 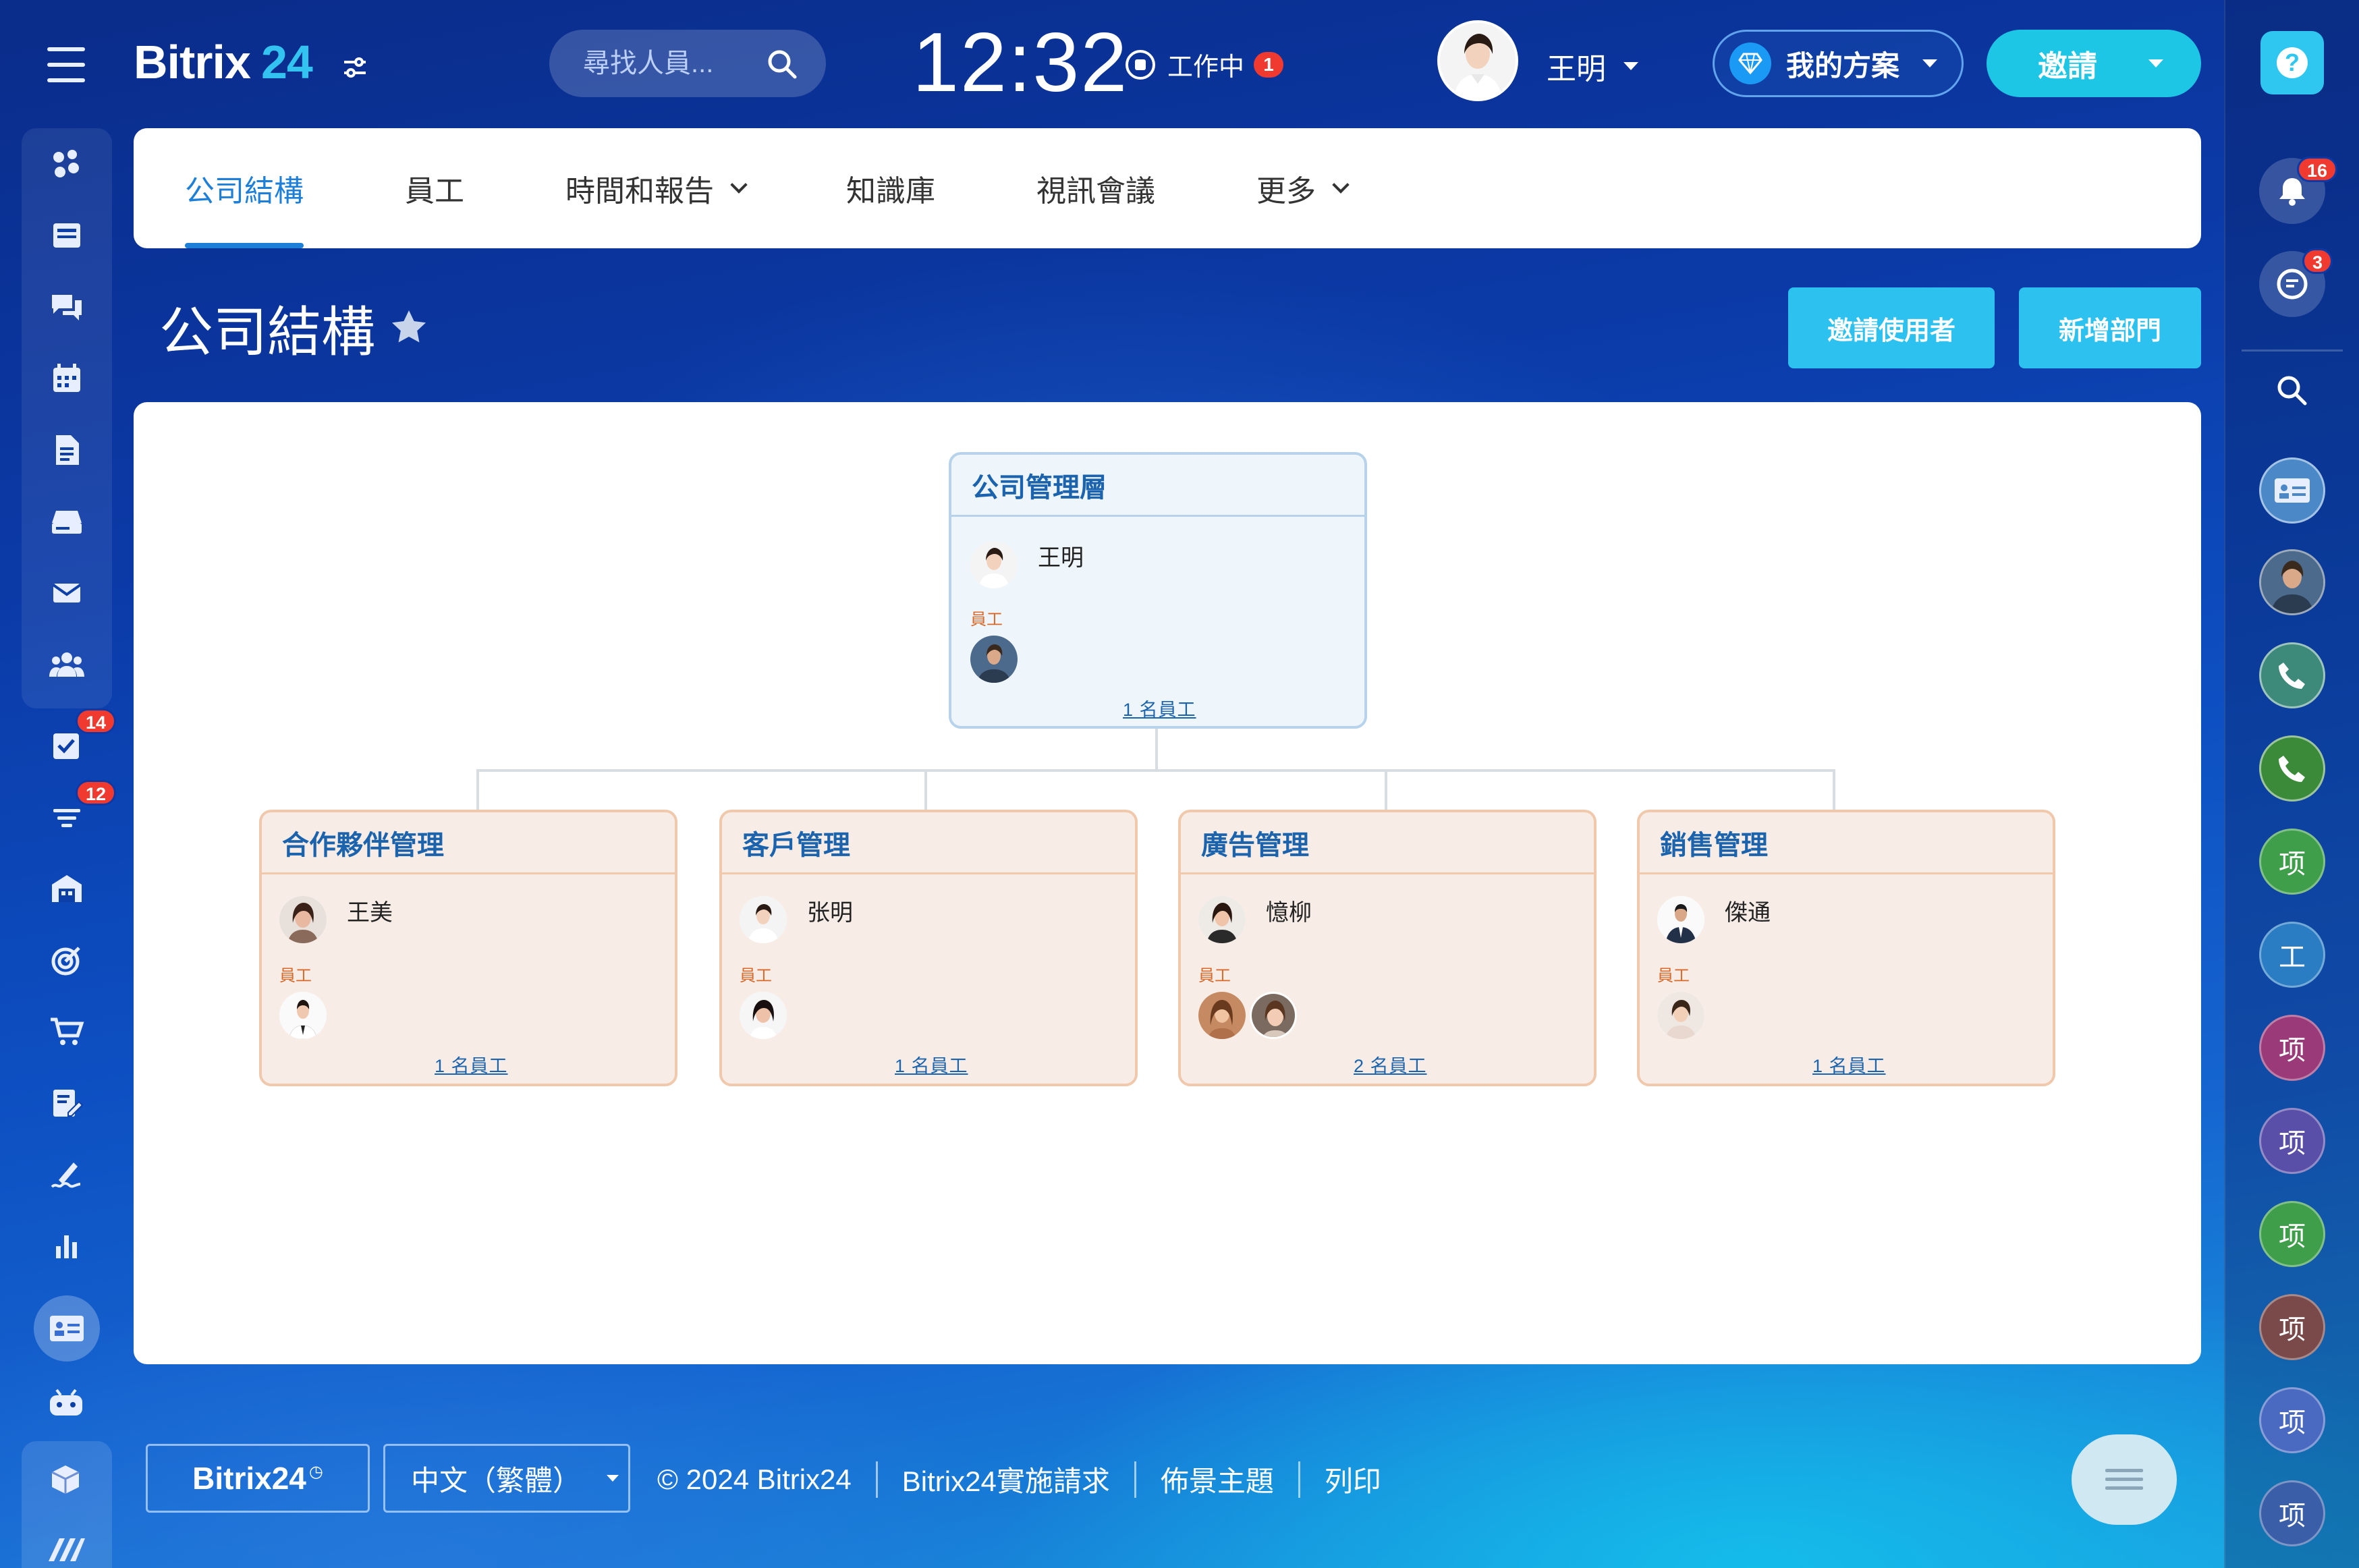 I want to click on sidebar-feed-icon, so click(x=67, y=164).